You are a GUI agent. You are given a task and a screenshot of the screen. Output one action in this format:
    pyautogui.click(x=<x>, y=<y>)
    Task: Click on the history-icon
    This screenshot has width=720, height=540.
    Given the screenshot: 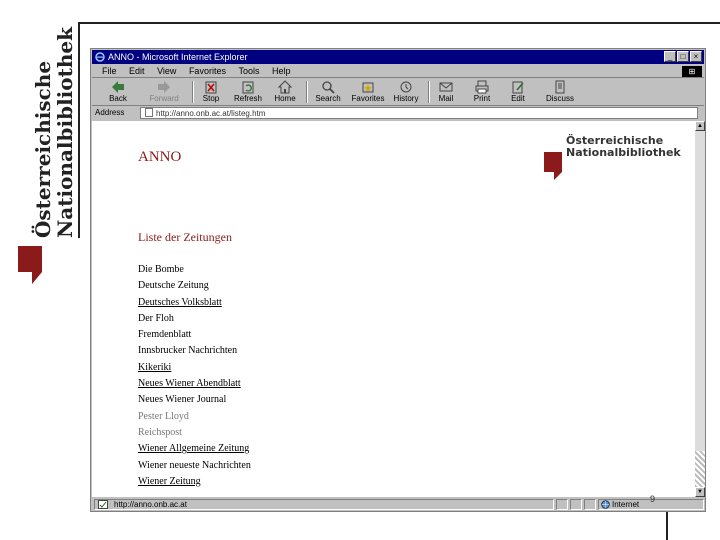 What is the action you would take?
    pyautogui.click(x=406, y=87)
    